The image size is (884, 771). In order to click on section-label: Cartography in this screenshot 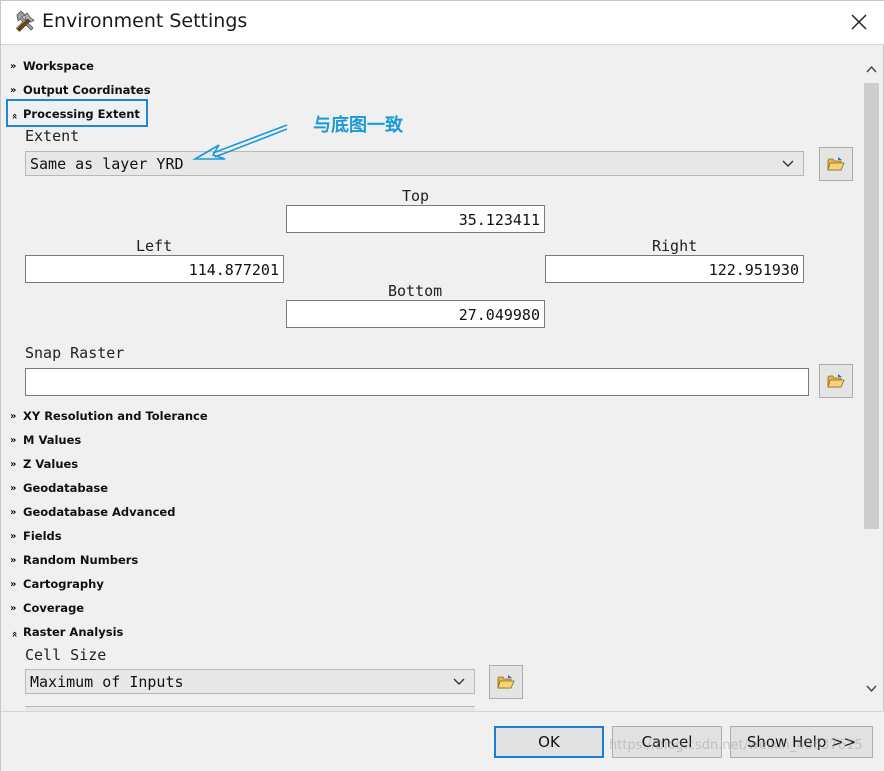, I will do `click(63, 584)`.